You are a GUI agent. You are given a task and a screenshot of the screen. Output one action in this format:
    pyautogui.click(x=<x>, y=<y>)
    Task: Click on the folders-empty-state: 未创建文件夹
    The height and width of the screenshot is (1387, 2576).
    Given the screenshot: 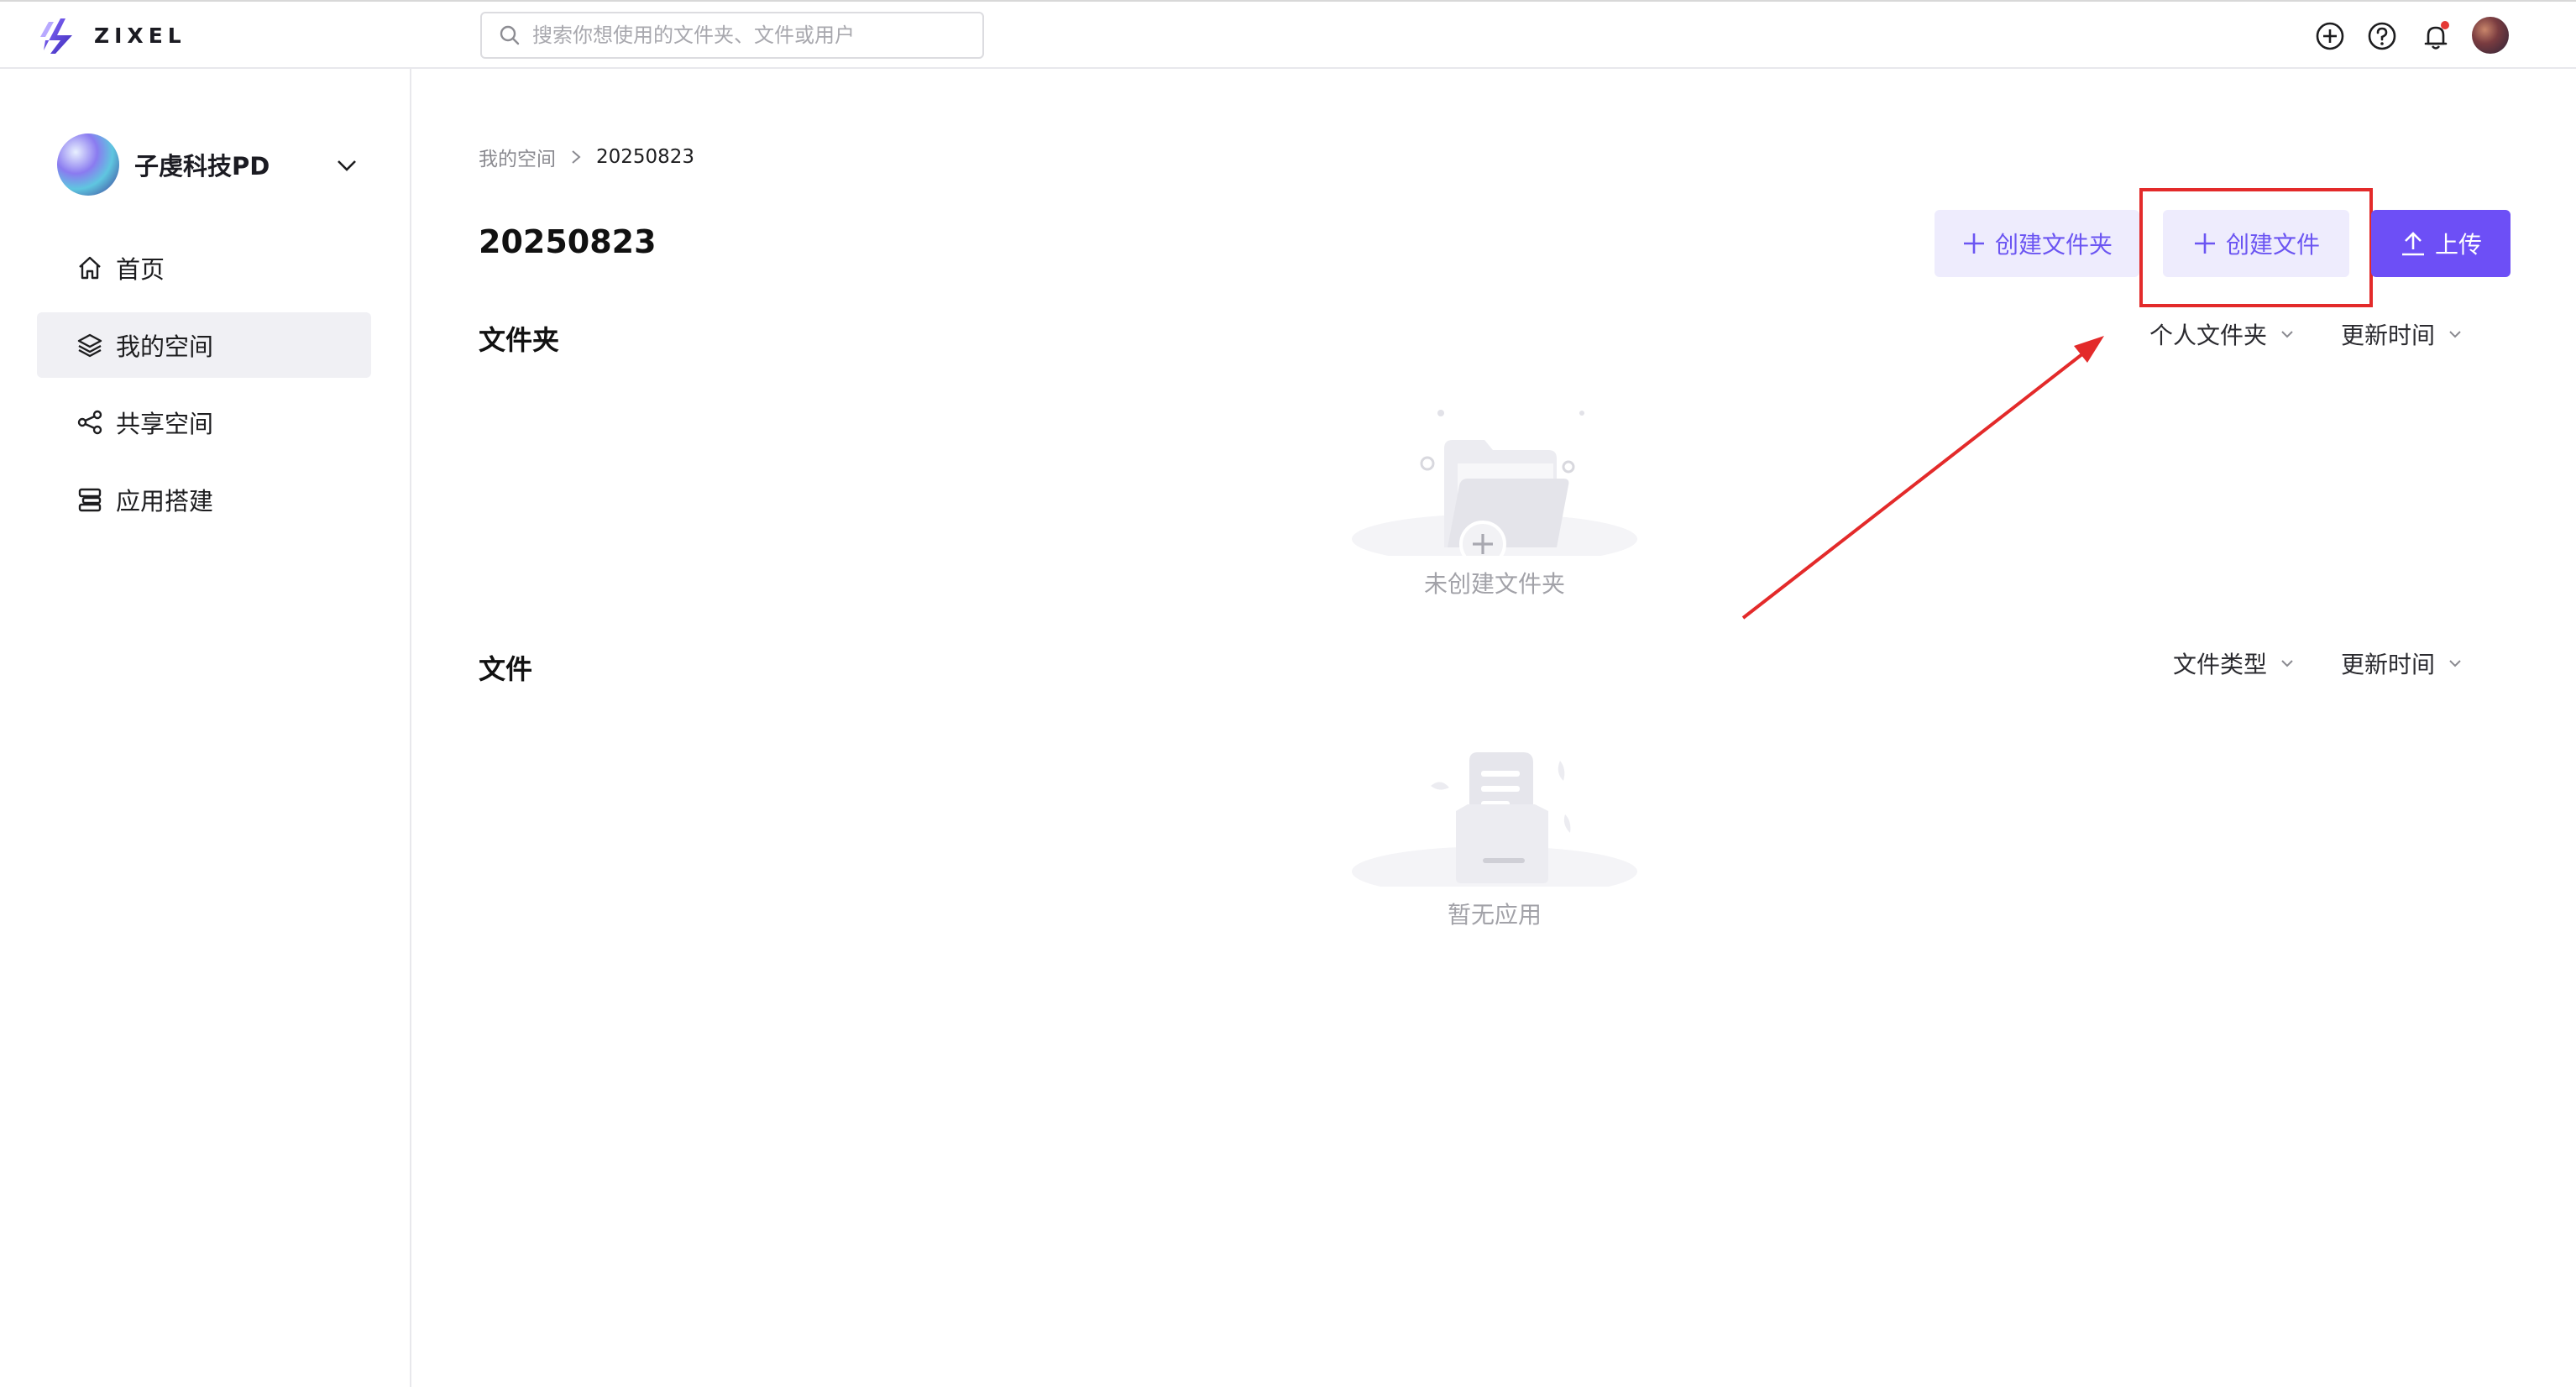 What is the action you would take?
    pyautogui.click(x=1495, y=489)
    